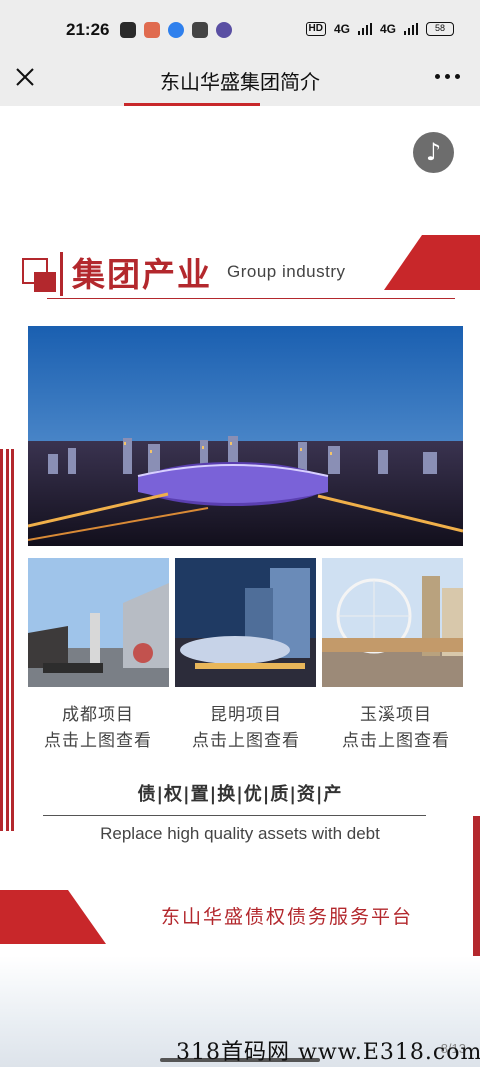 This screenshot has width=480, height=1067. I want to click on chengdu-project-image, so click(98, 622).